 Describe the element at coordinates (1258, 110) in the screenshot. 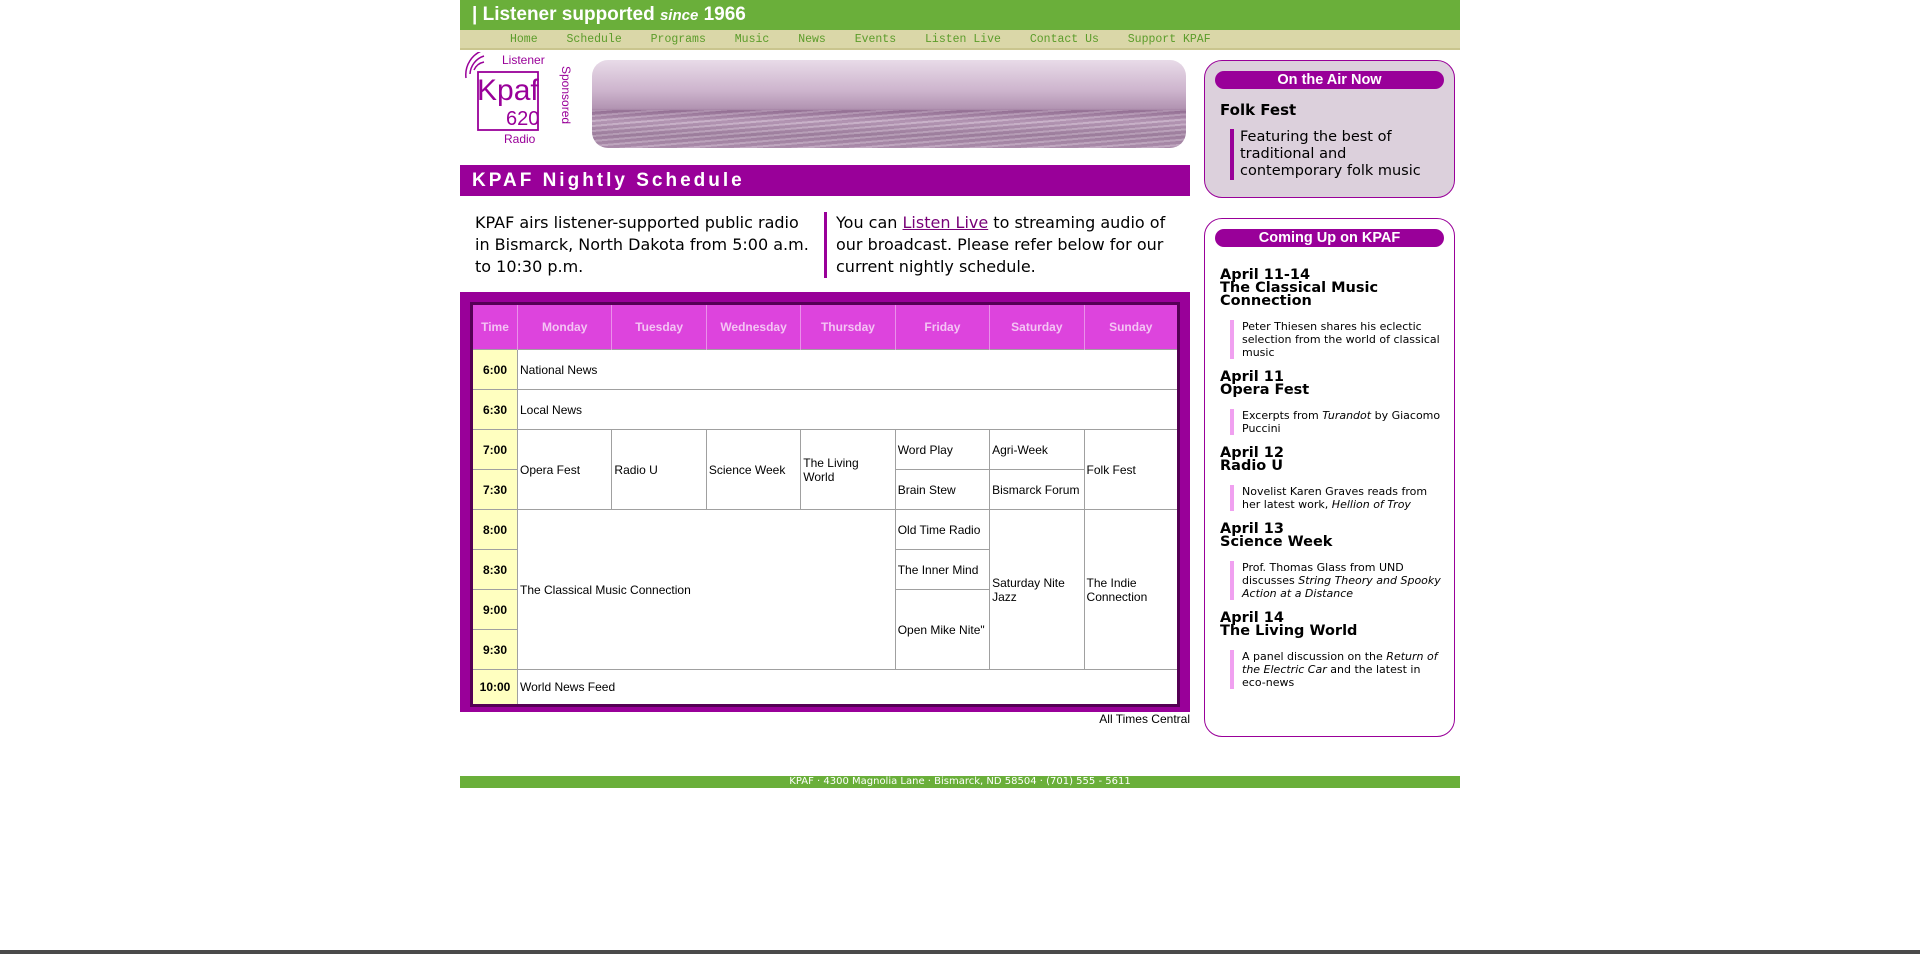

I see `on-air-show: Folk Fest` at that location.